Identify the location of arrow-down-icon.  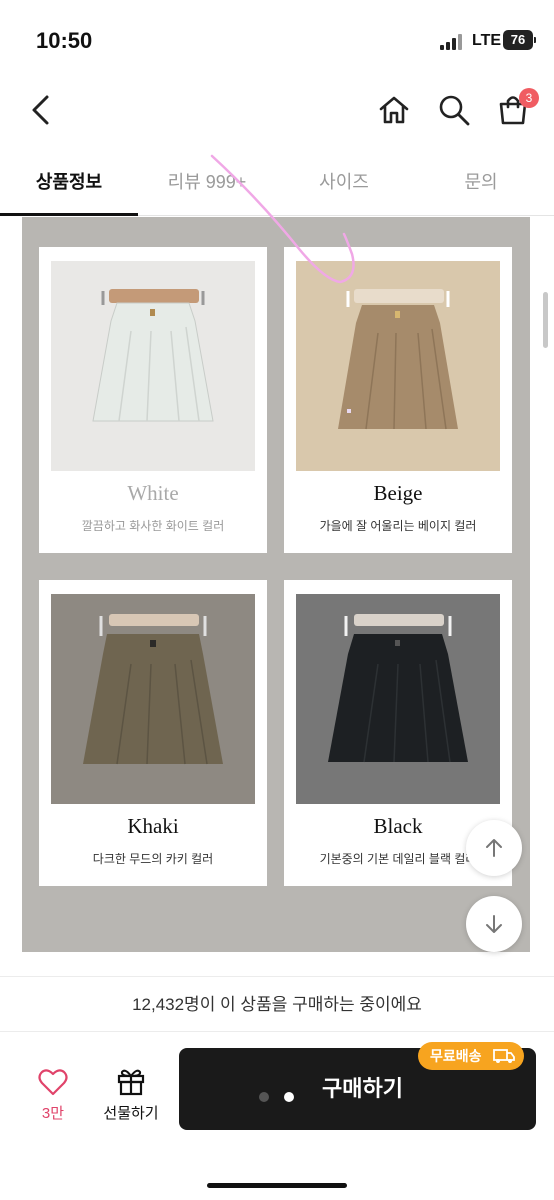
(494, 924).